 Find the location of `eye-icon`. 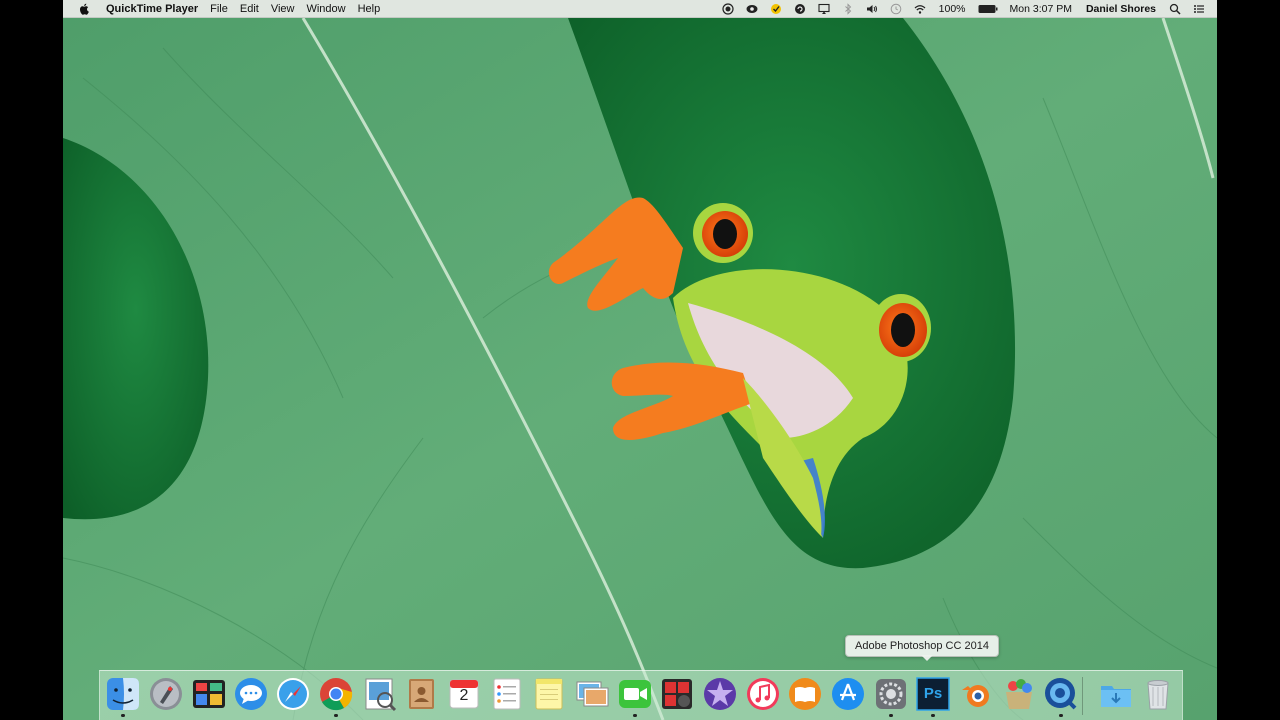

eye-icon is located at coordinates (752, 9).